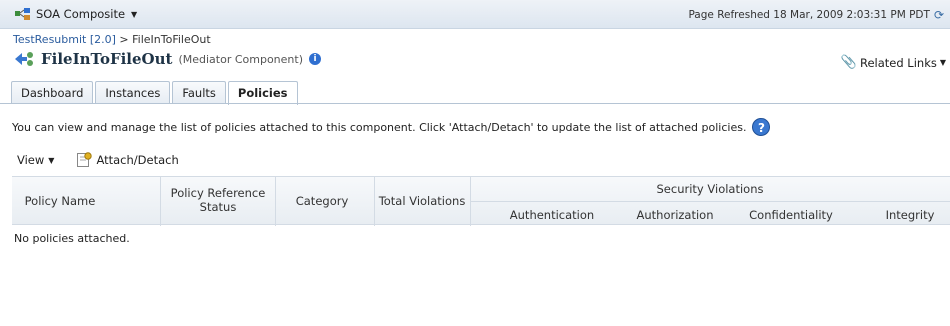  Describe the element at coordinates (64, 39) in the screenshot. I see `breadcrumb-parent-link: TestResubmit [2.0]` at that location.